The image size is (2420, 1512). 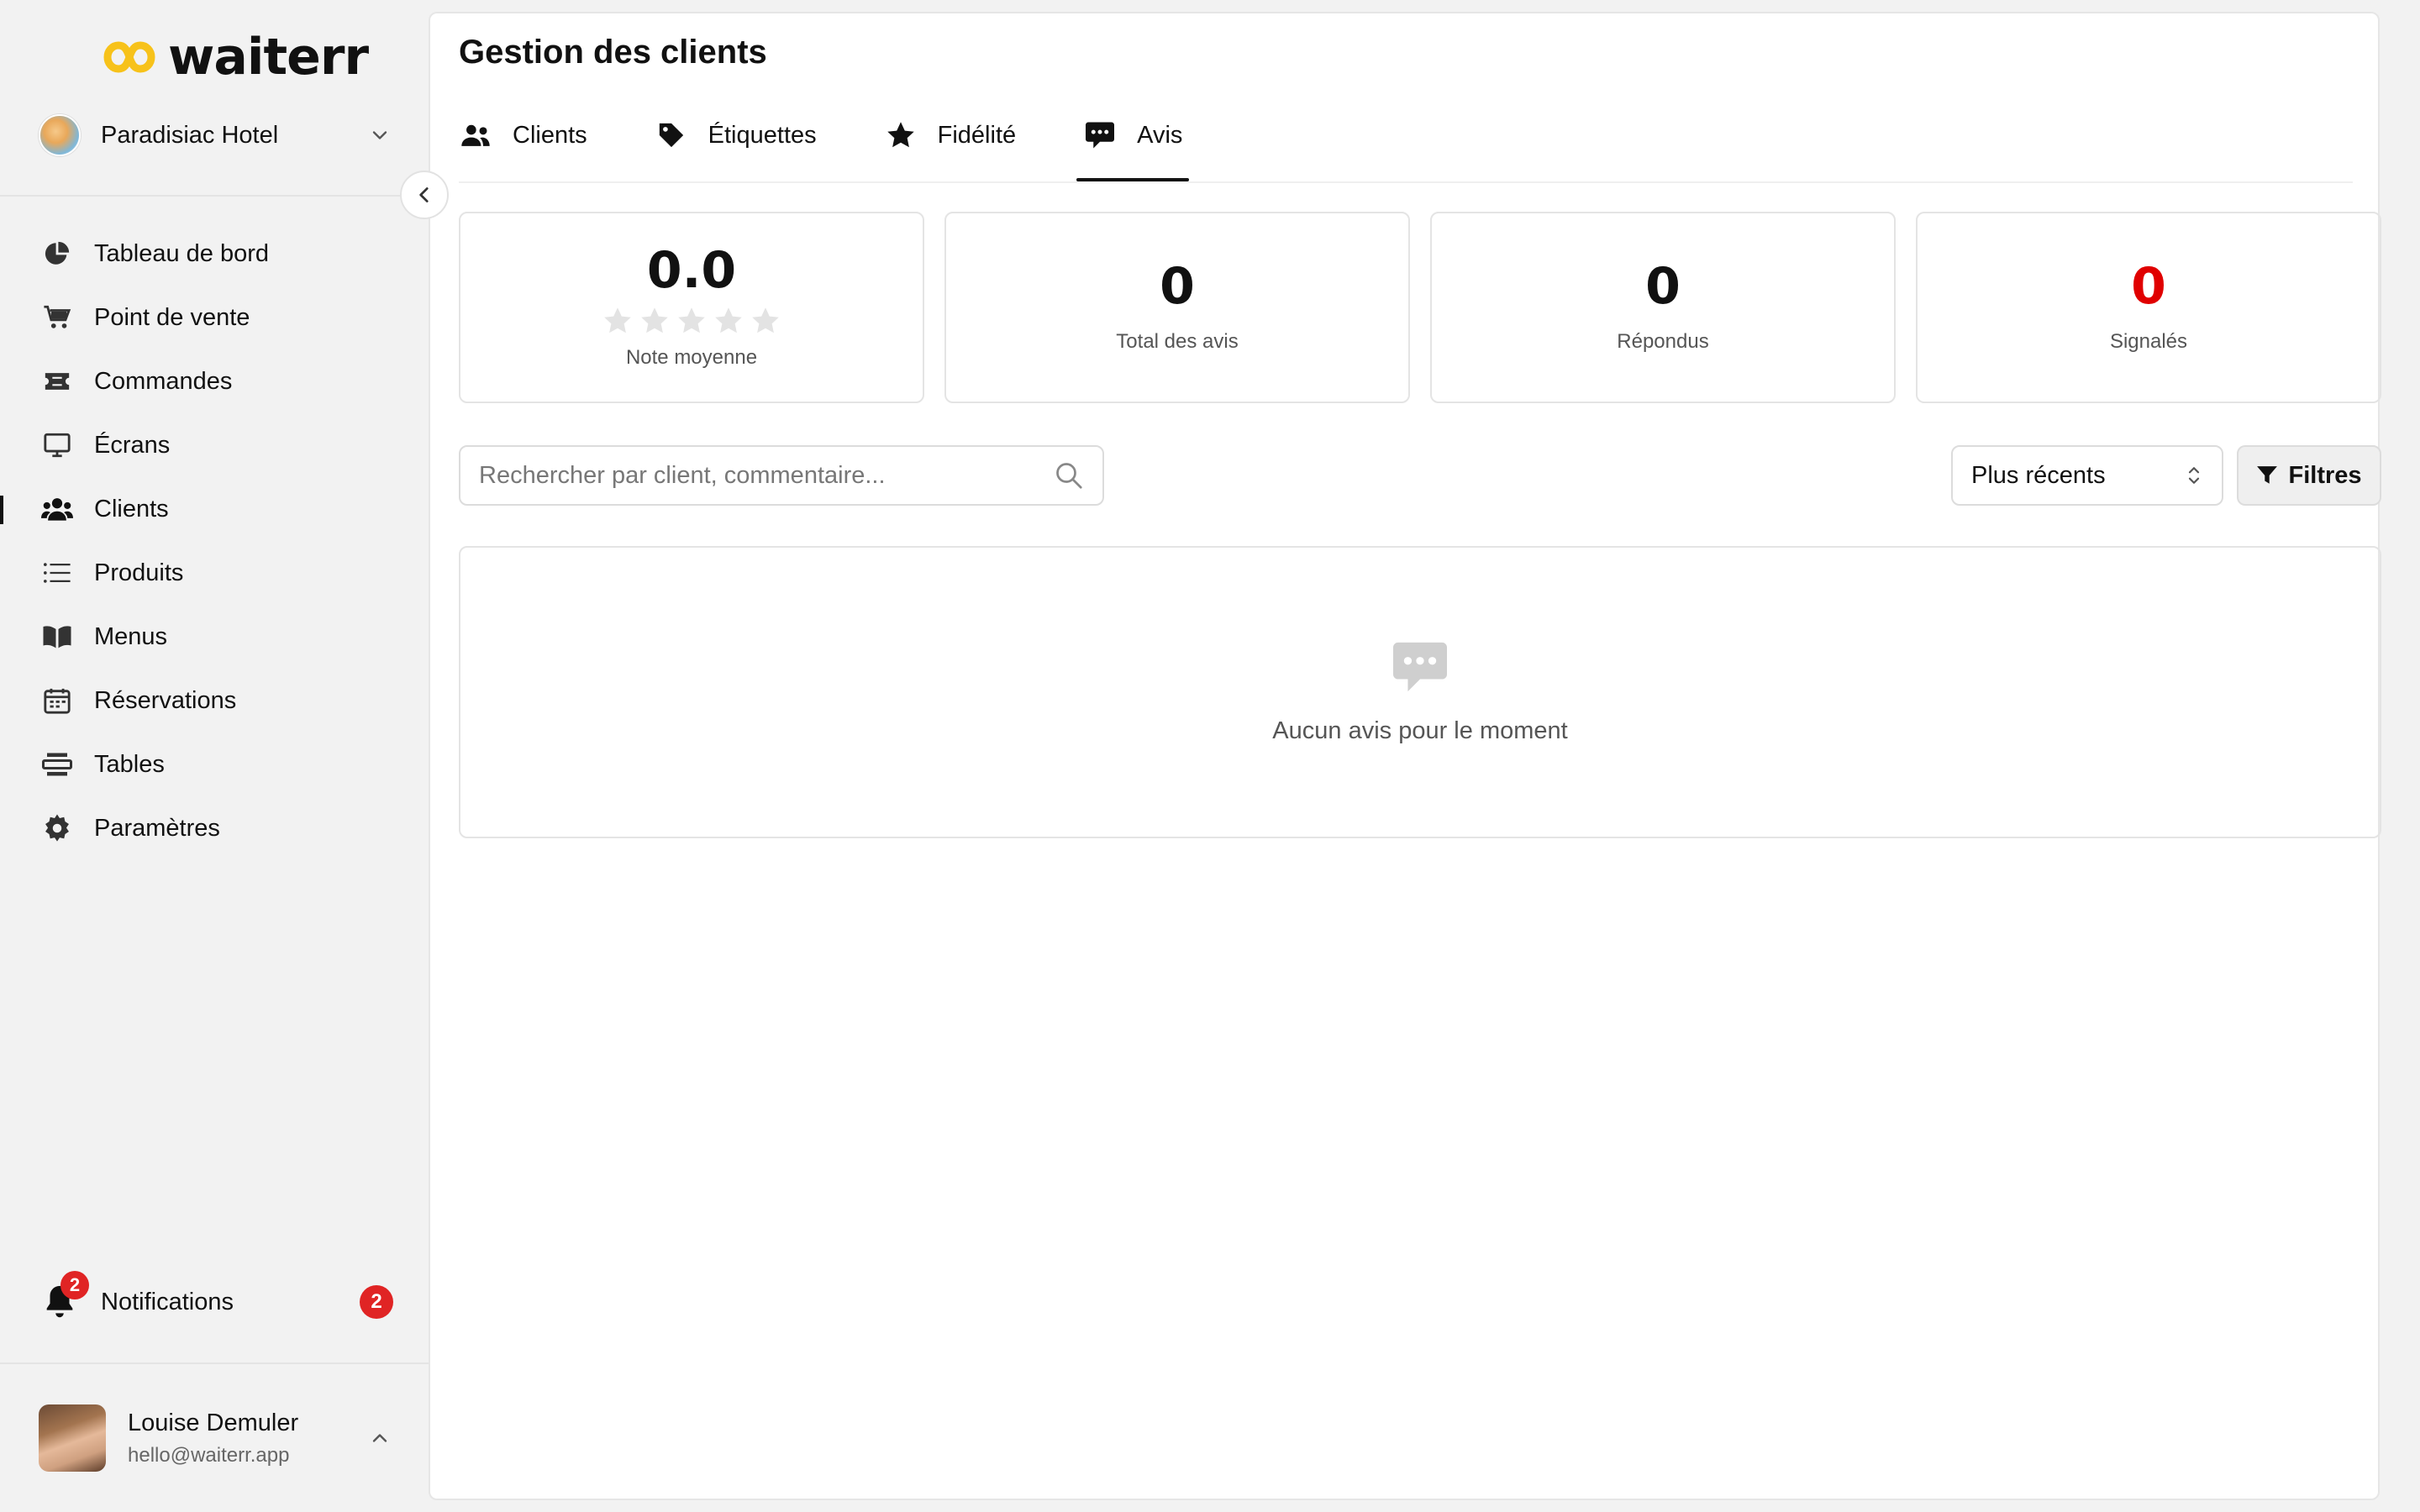 What do you see at coordinates (190, 135) in the screenshot?
I see `venue-name: Paradisiac Hotel` at bounding box center [190, 135].